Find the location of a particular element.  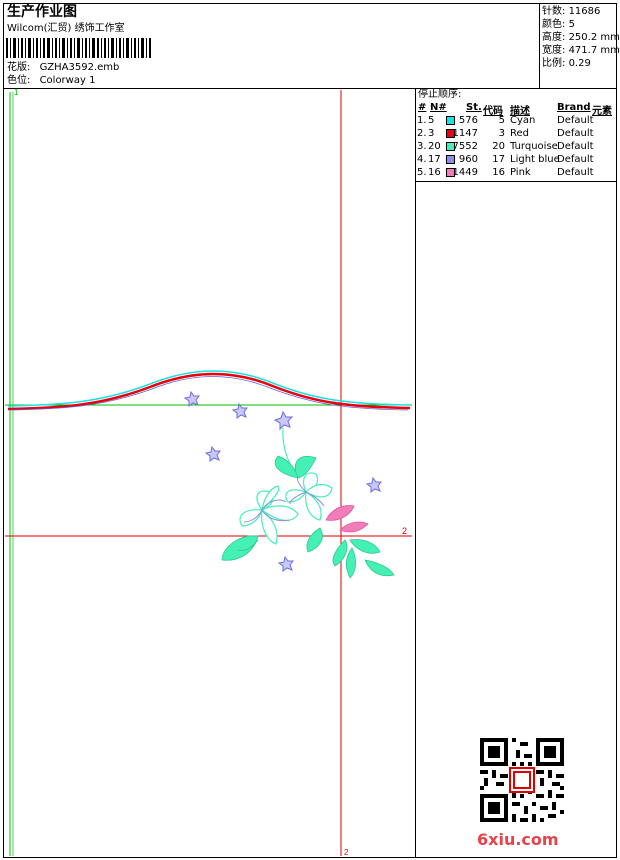

wave-border-cyan is located at coordinates (209, 388).